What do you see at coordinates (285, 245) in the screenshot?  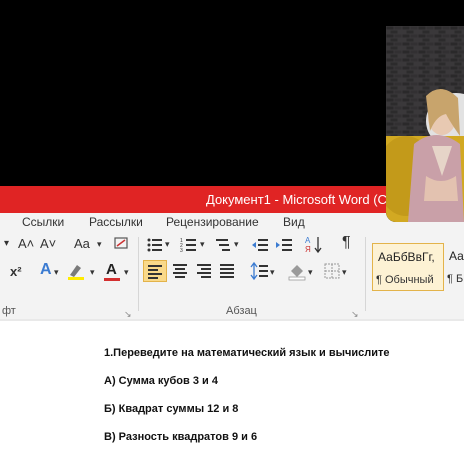 I see `increase-indent-icon` at bounding box center [285, 245].